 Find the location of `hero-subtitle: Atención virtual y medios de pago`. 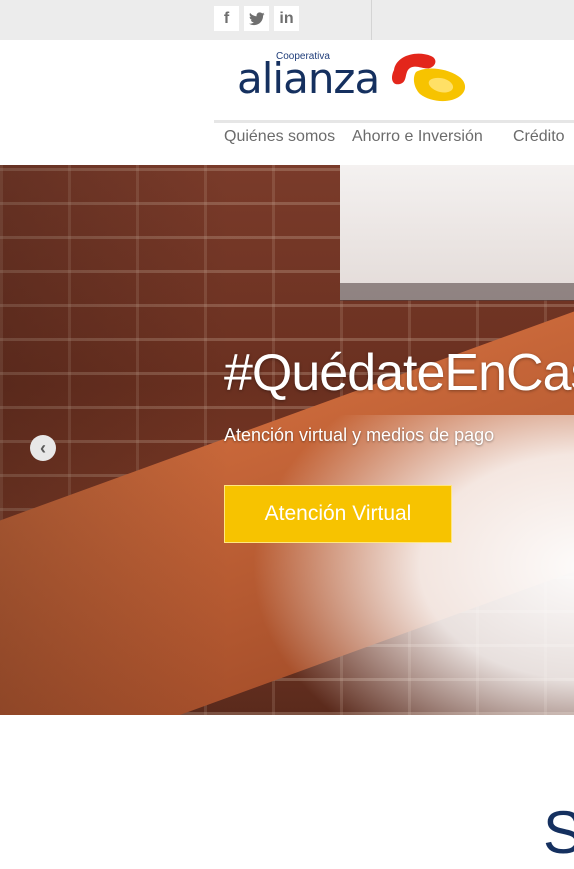

hero-subtitle: Atención virtual y medios de pago is located at coordinates (359, 435).